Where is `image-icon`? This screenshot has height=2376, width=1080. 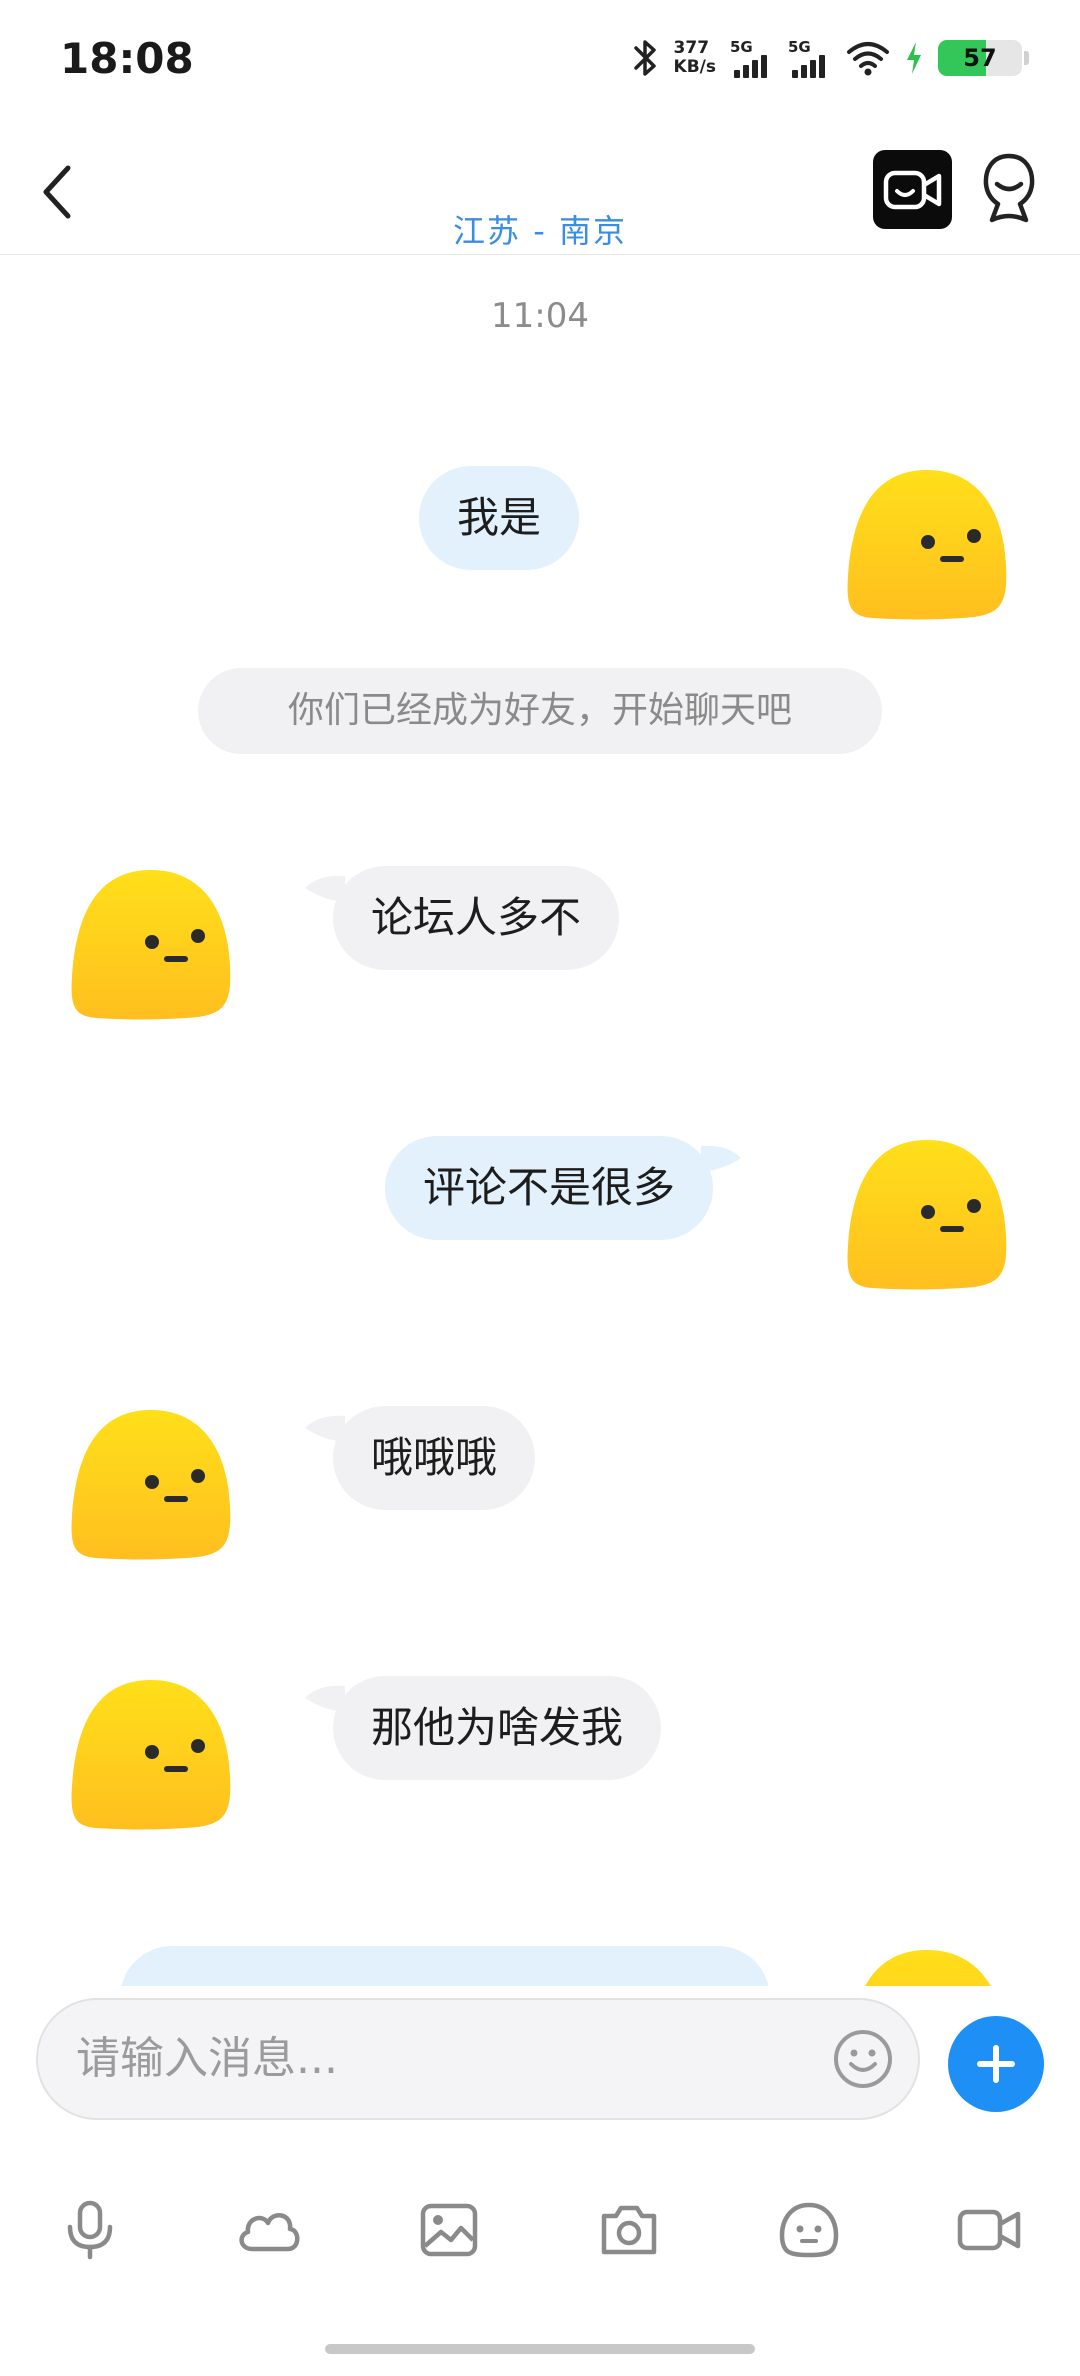
image-icon is located at coordinates (449, 2230).